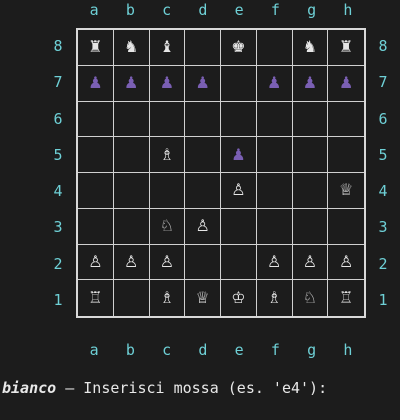  What do you see at coordinates (239, 10) in the screenshot?
I see `file-label-e: e` at bounding box center [239, 10].